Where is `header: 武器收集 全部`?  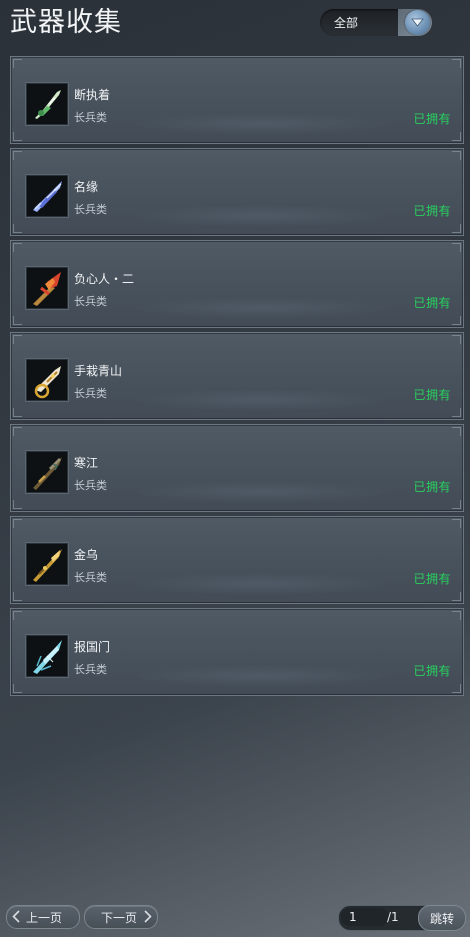 header: 武器收集 全部 is located at coordinates (235, 26).